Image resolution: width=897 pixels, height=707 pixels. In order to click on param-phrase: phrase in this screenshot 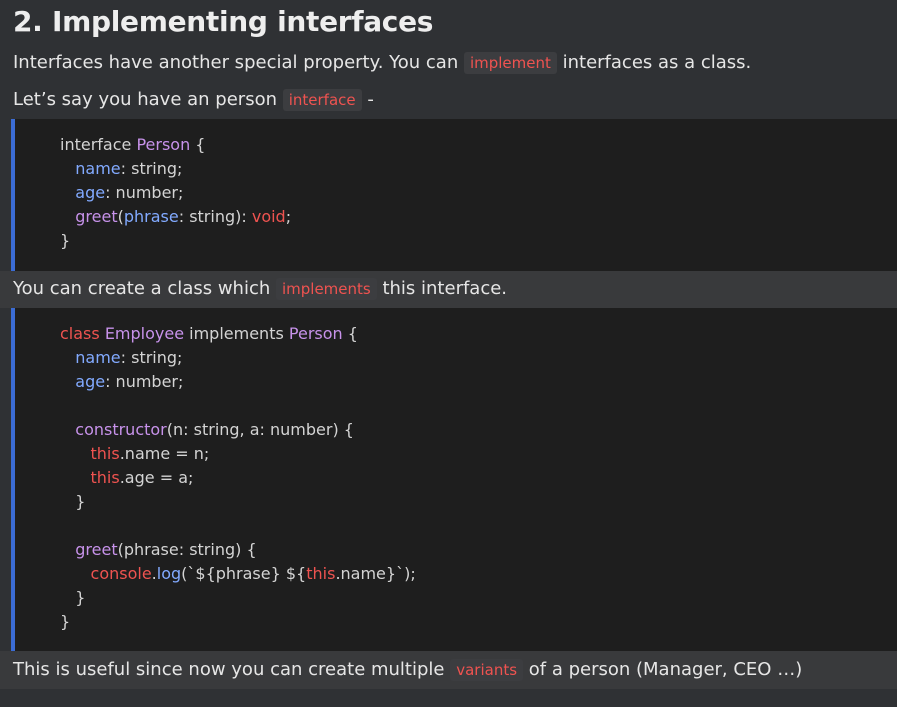, I will do `click(151, 216)`.